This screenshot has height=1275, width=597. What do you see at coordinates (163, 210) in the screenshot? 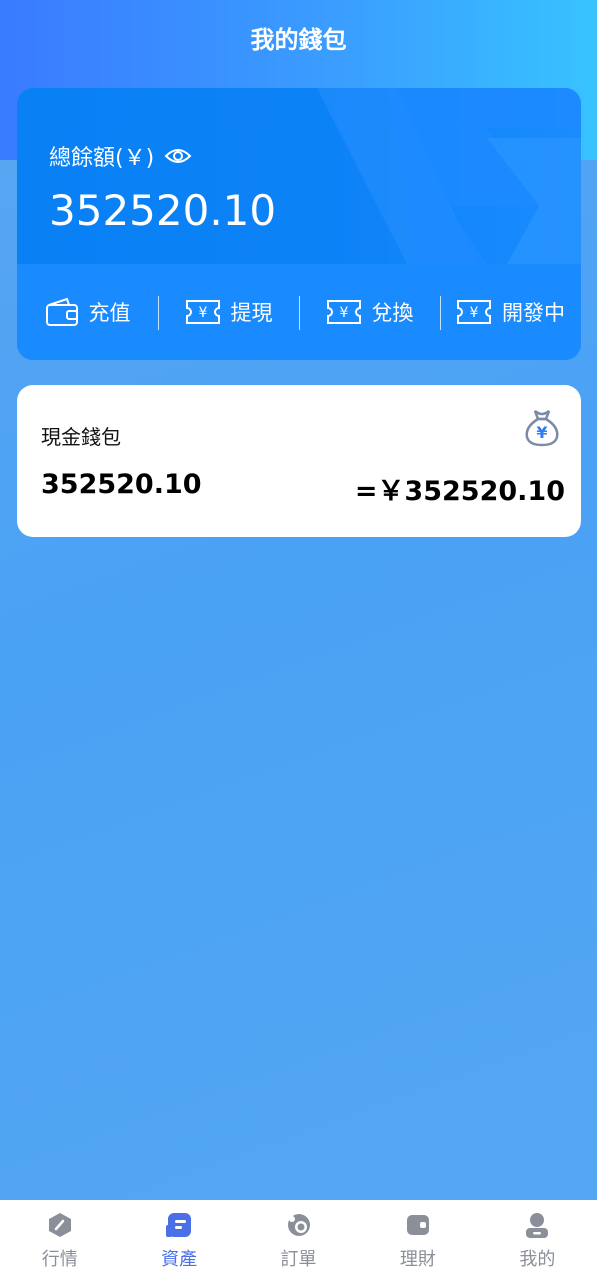
I see `total-balance-value: 352520.10` at bounding box center [163, 210].